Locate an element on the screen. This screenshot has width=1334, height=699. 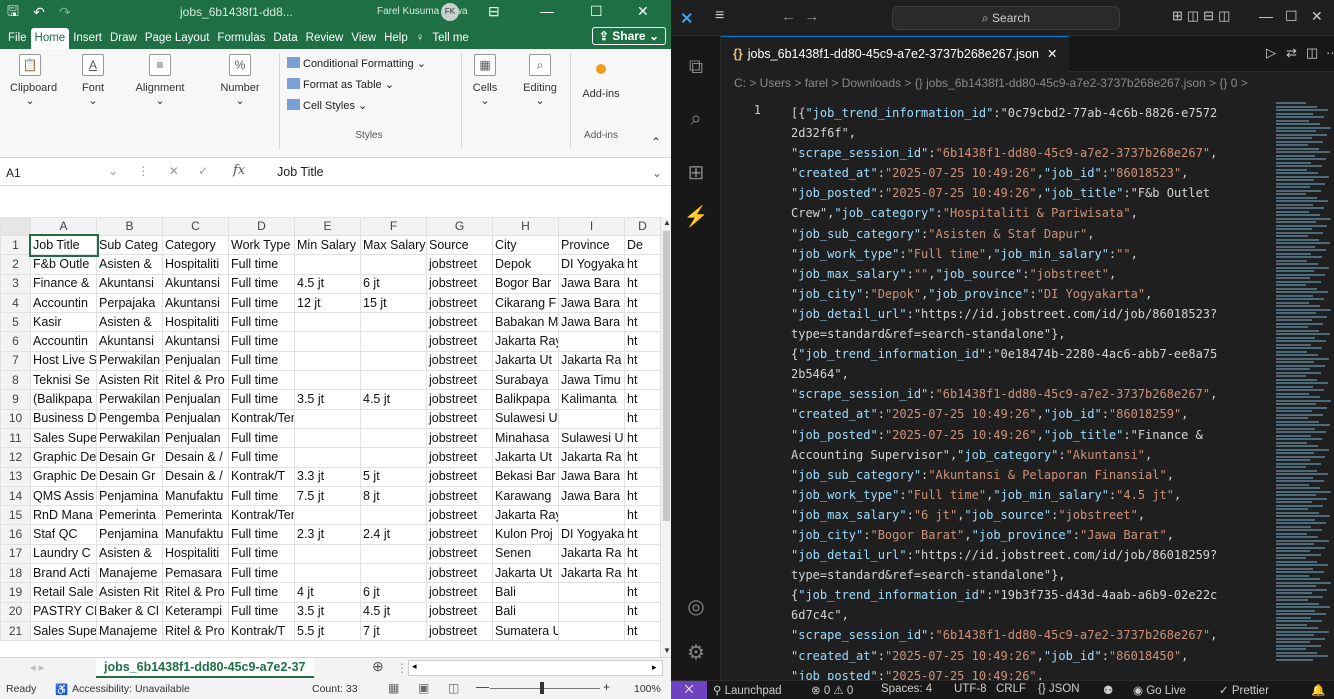
compare-icon: ⇄ is located at coordinates (1291, 53).